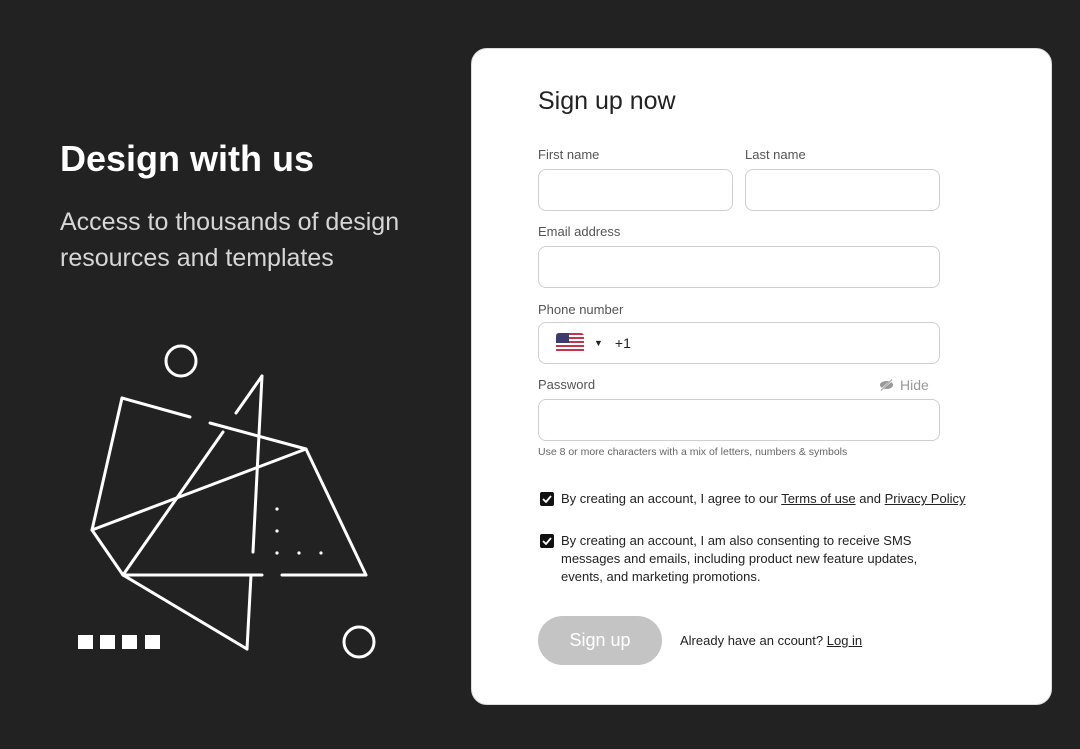 Image resolution: width=1080 pixels, height=749 pixels. Describe the element at coordinates (914, 385) in the screenshot. I see `hide-label: Hide` at that location.